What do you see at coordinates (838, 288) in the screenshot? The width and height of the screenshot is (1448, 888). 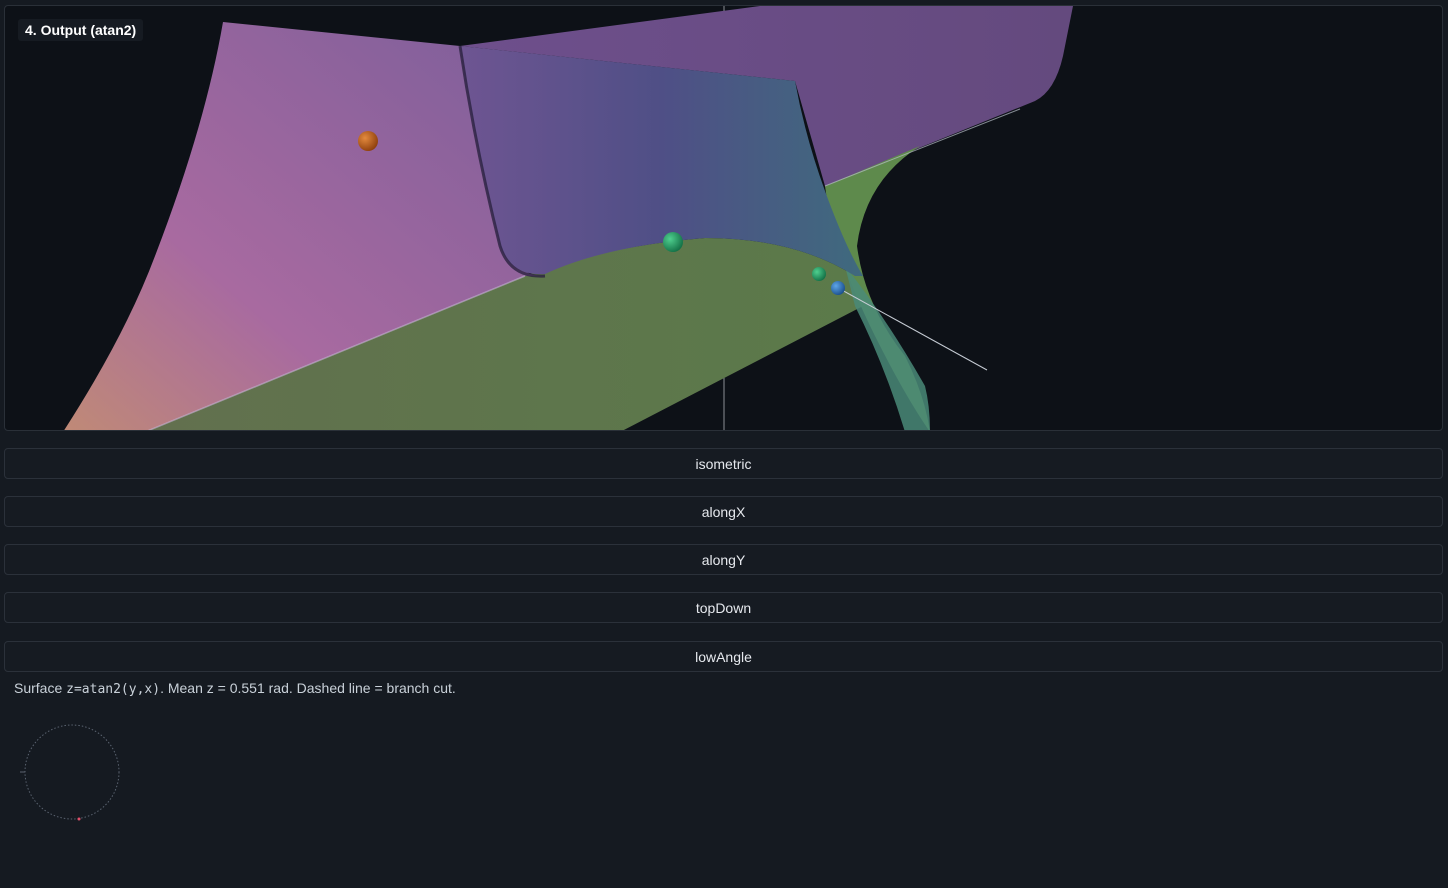 I see `marker-blue` at bounding box center [838, 288].